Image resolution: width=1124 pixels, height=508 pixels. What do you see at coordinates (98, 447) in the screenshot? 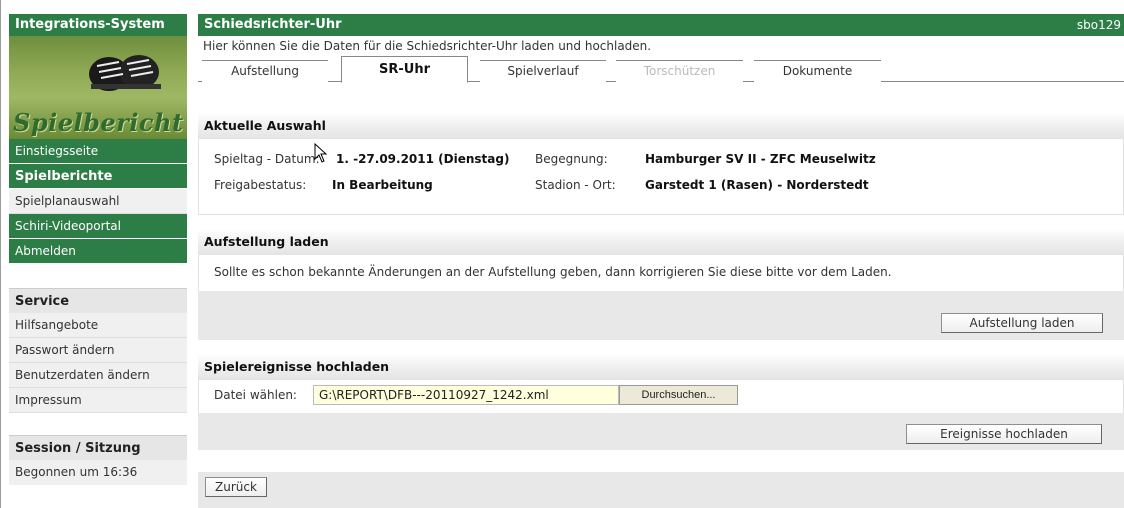
I see `session-title: Session / Sitzung` at bounding box center [98, 447].